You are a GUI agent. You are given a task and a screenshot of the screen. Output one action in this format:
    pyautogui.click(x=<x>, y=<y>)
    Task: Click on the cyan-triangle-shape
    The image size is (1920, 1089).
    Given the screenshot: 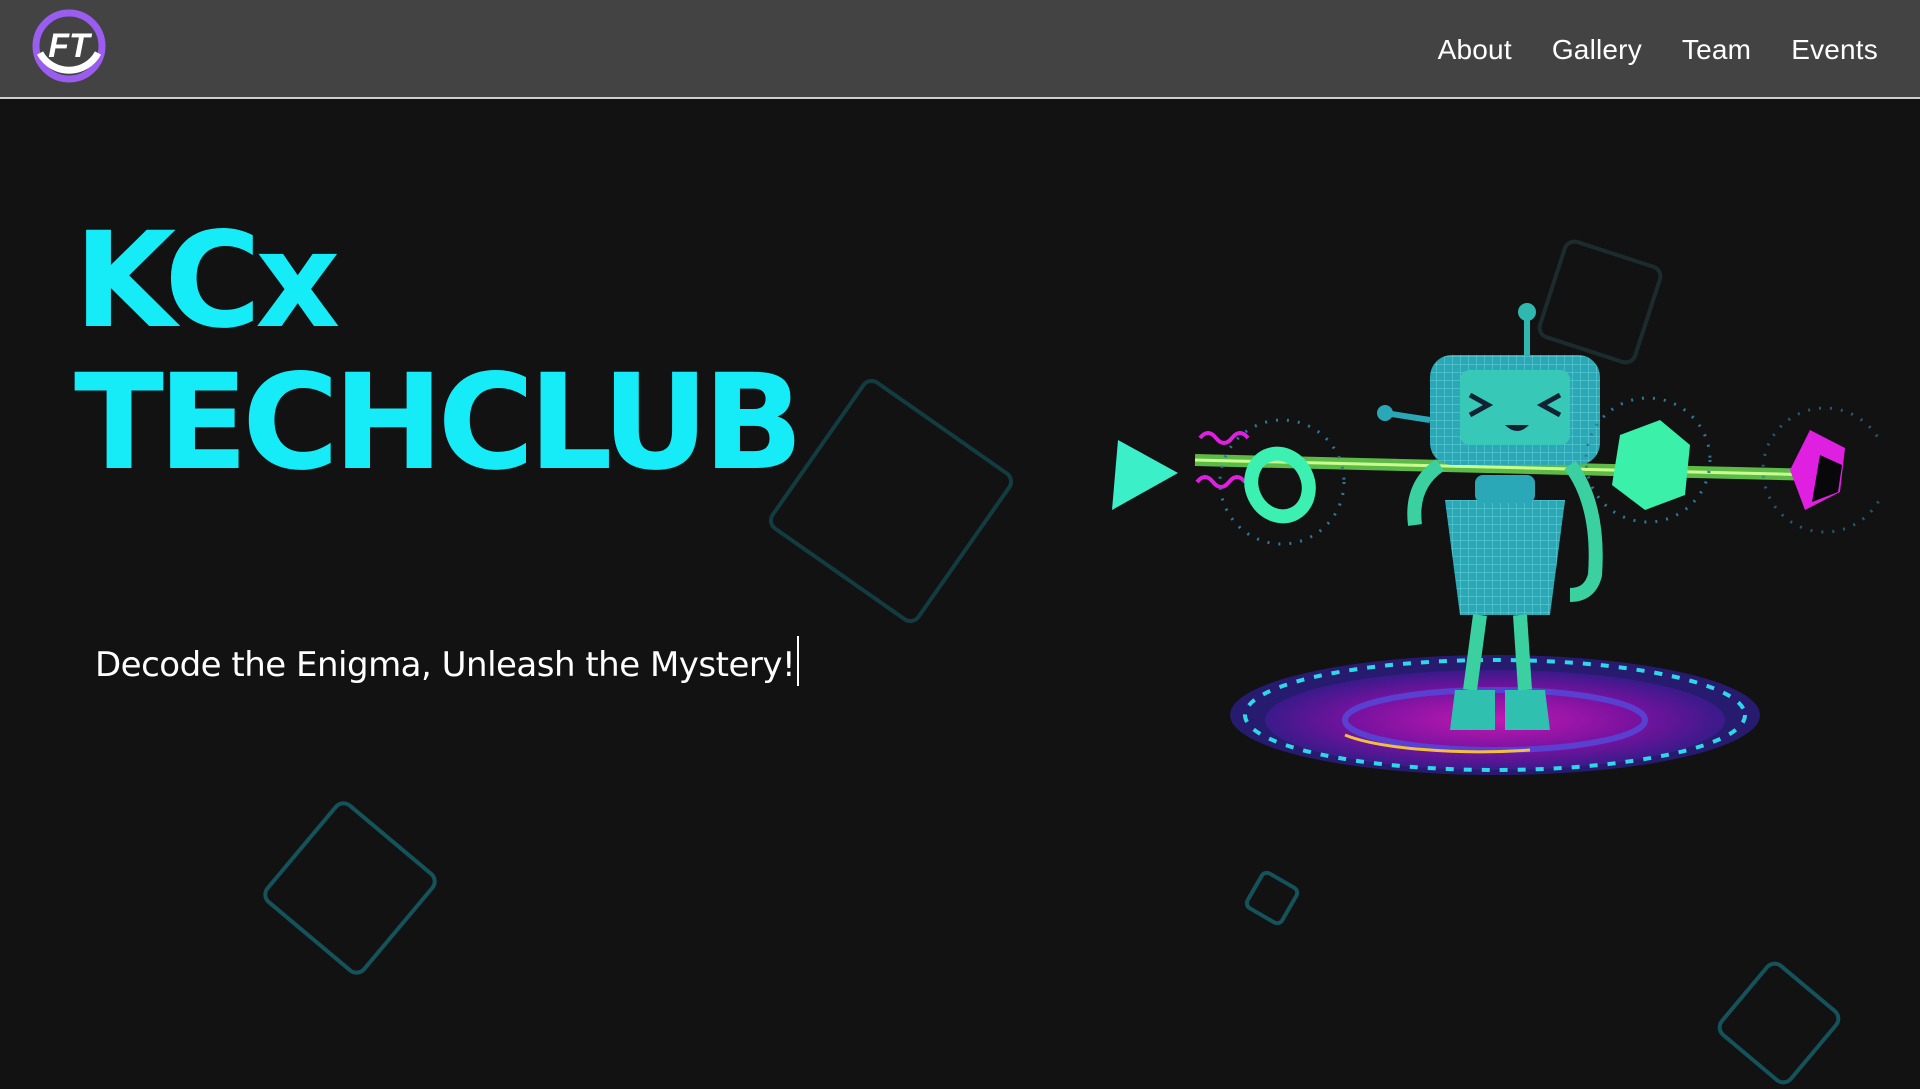 What is the action you would take?
    pyautogui.click(x=1145, y=475)
    